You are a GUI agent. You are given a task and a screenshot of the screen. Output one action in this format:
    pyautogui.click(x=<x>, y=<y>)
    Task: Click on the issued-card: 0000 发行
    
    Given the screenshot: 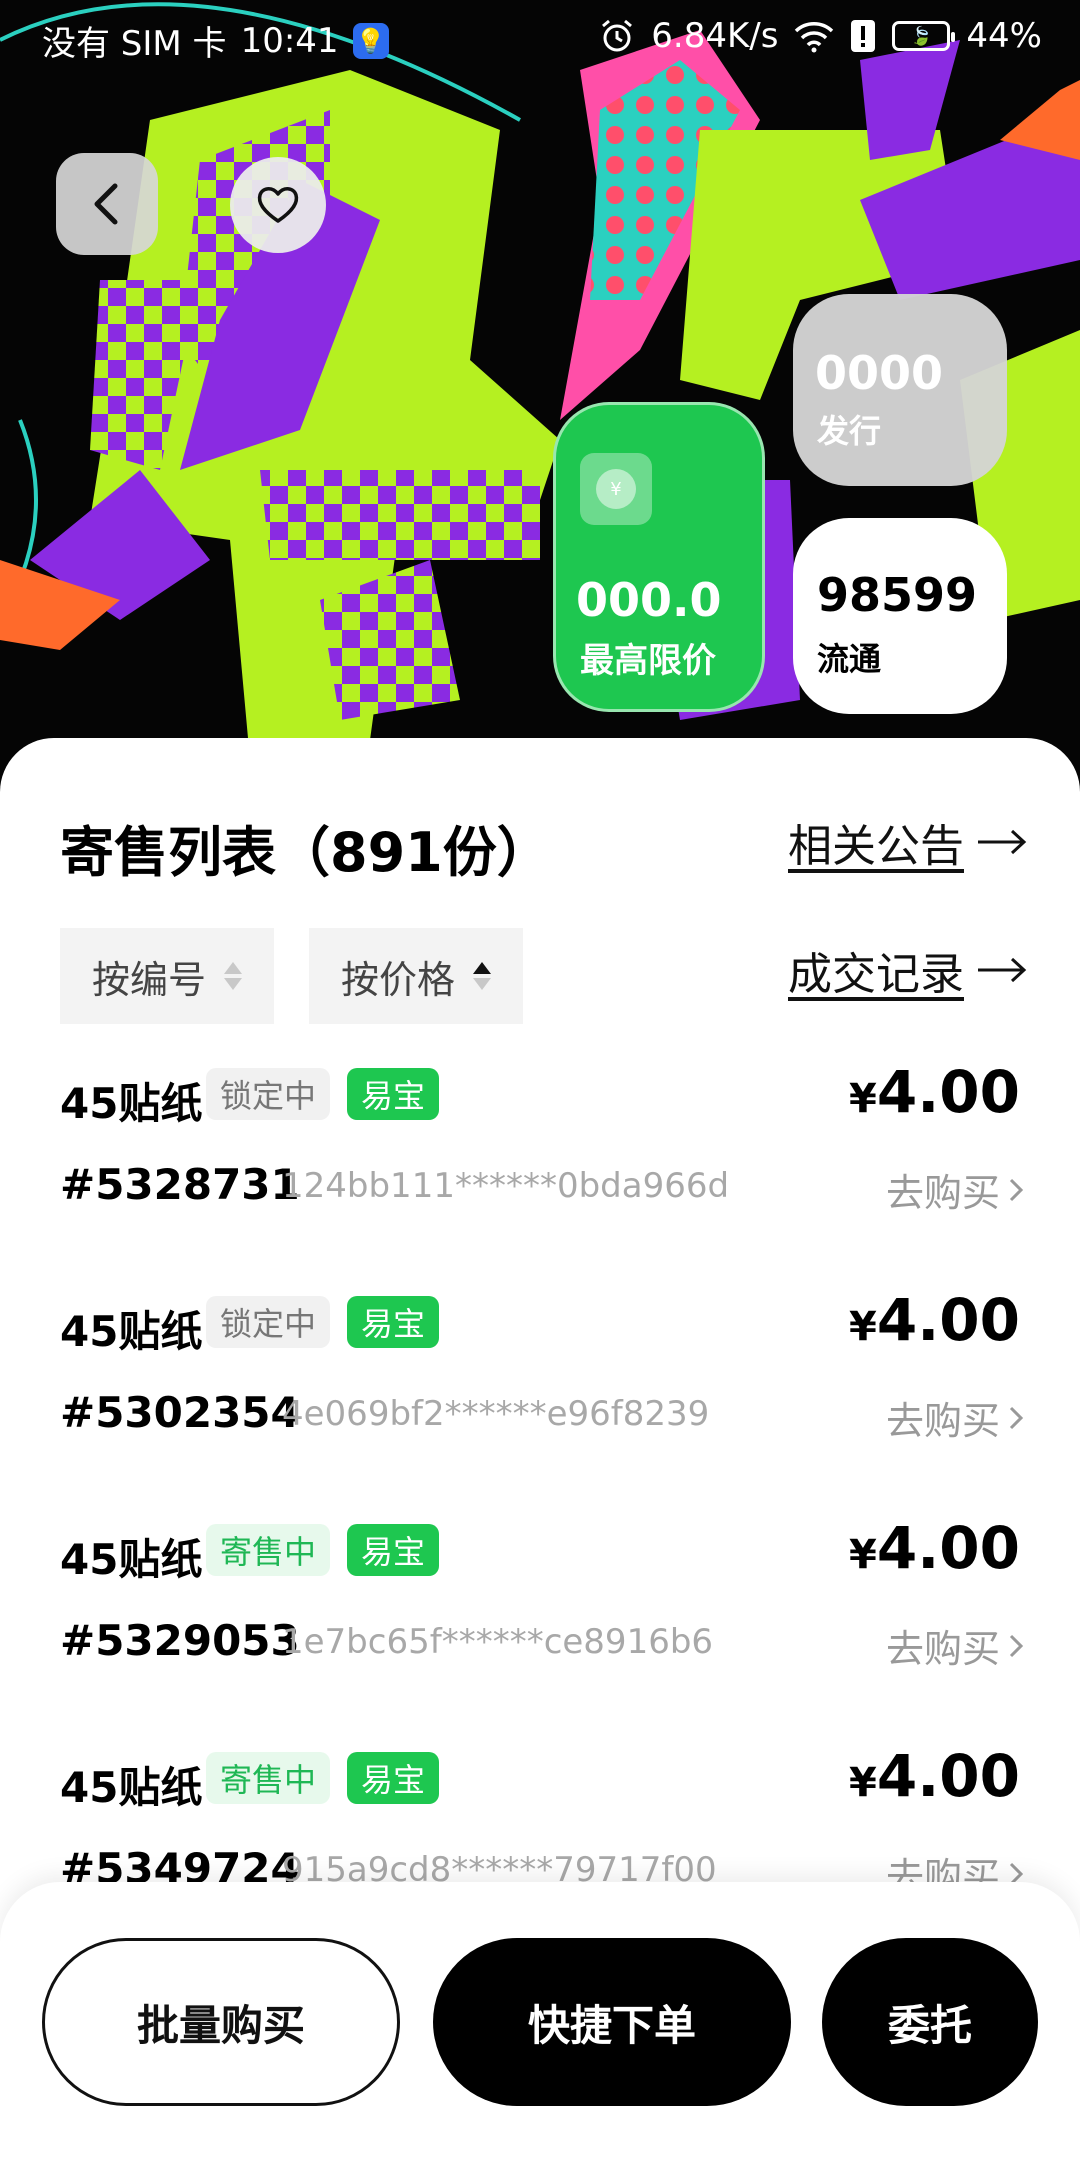 What is the action you would take?
    pyautogui.click(x=900, y=390)
    